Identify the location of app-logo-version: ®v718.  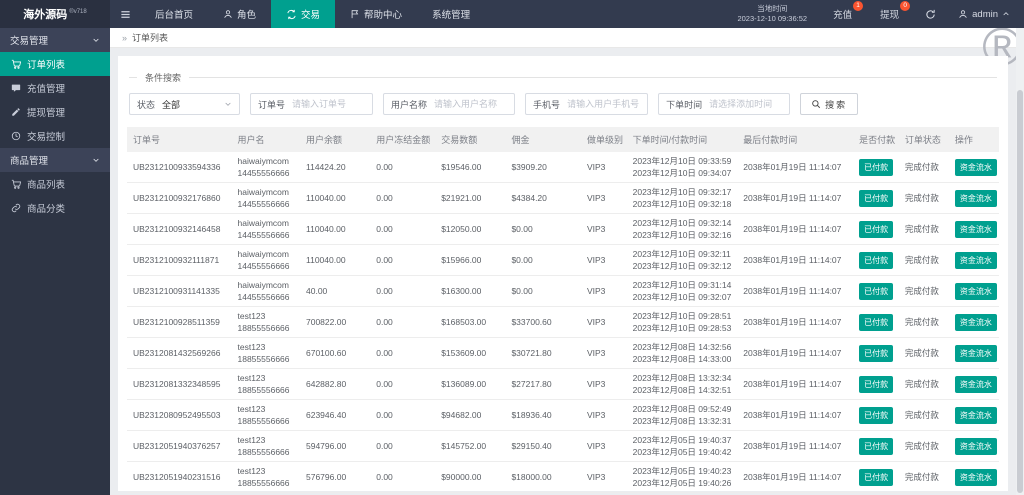
(78, 11).